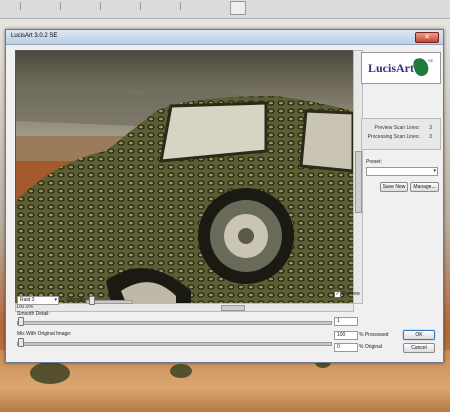 The width and height of the screenshot is (450, 412). Describe the element at coordinates (401, 68) in the screenshot. I see `lucisart-logo: LucisArt SE` at that location.